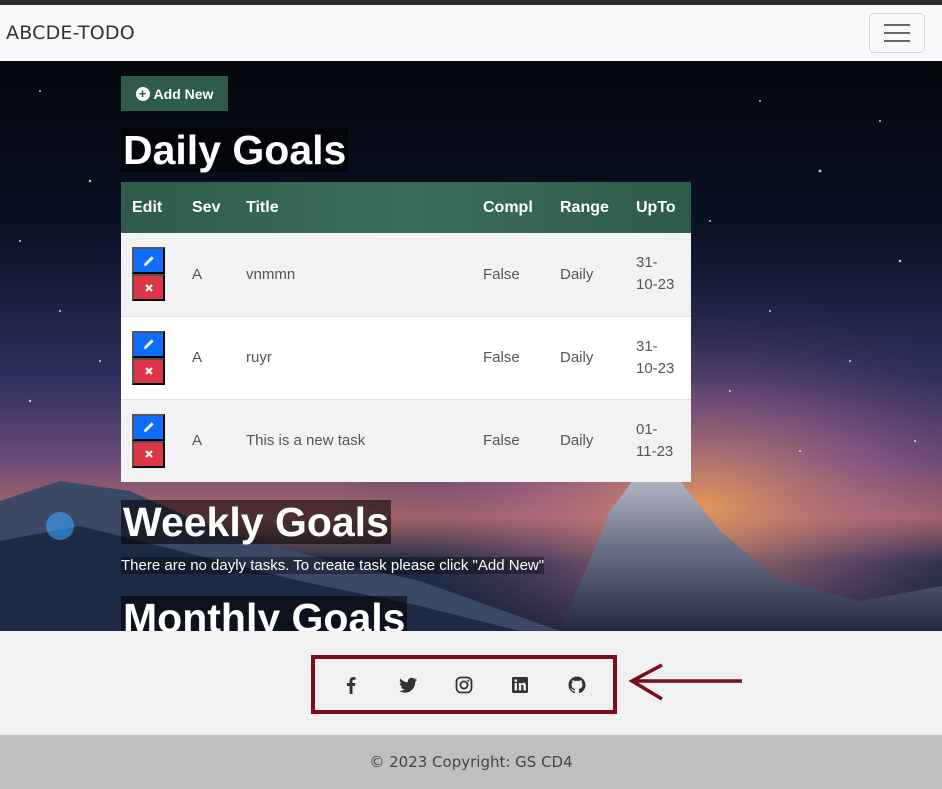 This screenshot has width=942, height=789. What do you see at coordinates (351, 685) in the screenshot?
I see `facebook-icon` at bounding box center [351, 685].